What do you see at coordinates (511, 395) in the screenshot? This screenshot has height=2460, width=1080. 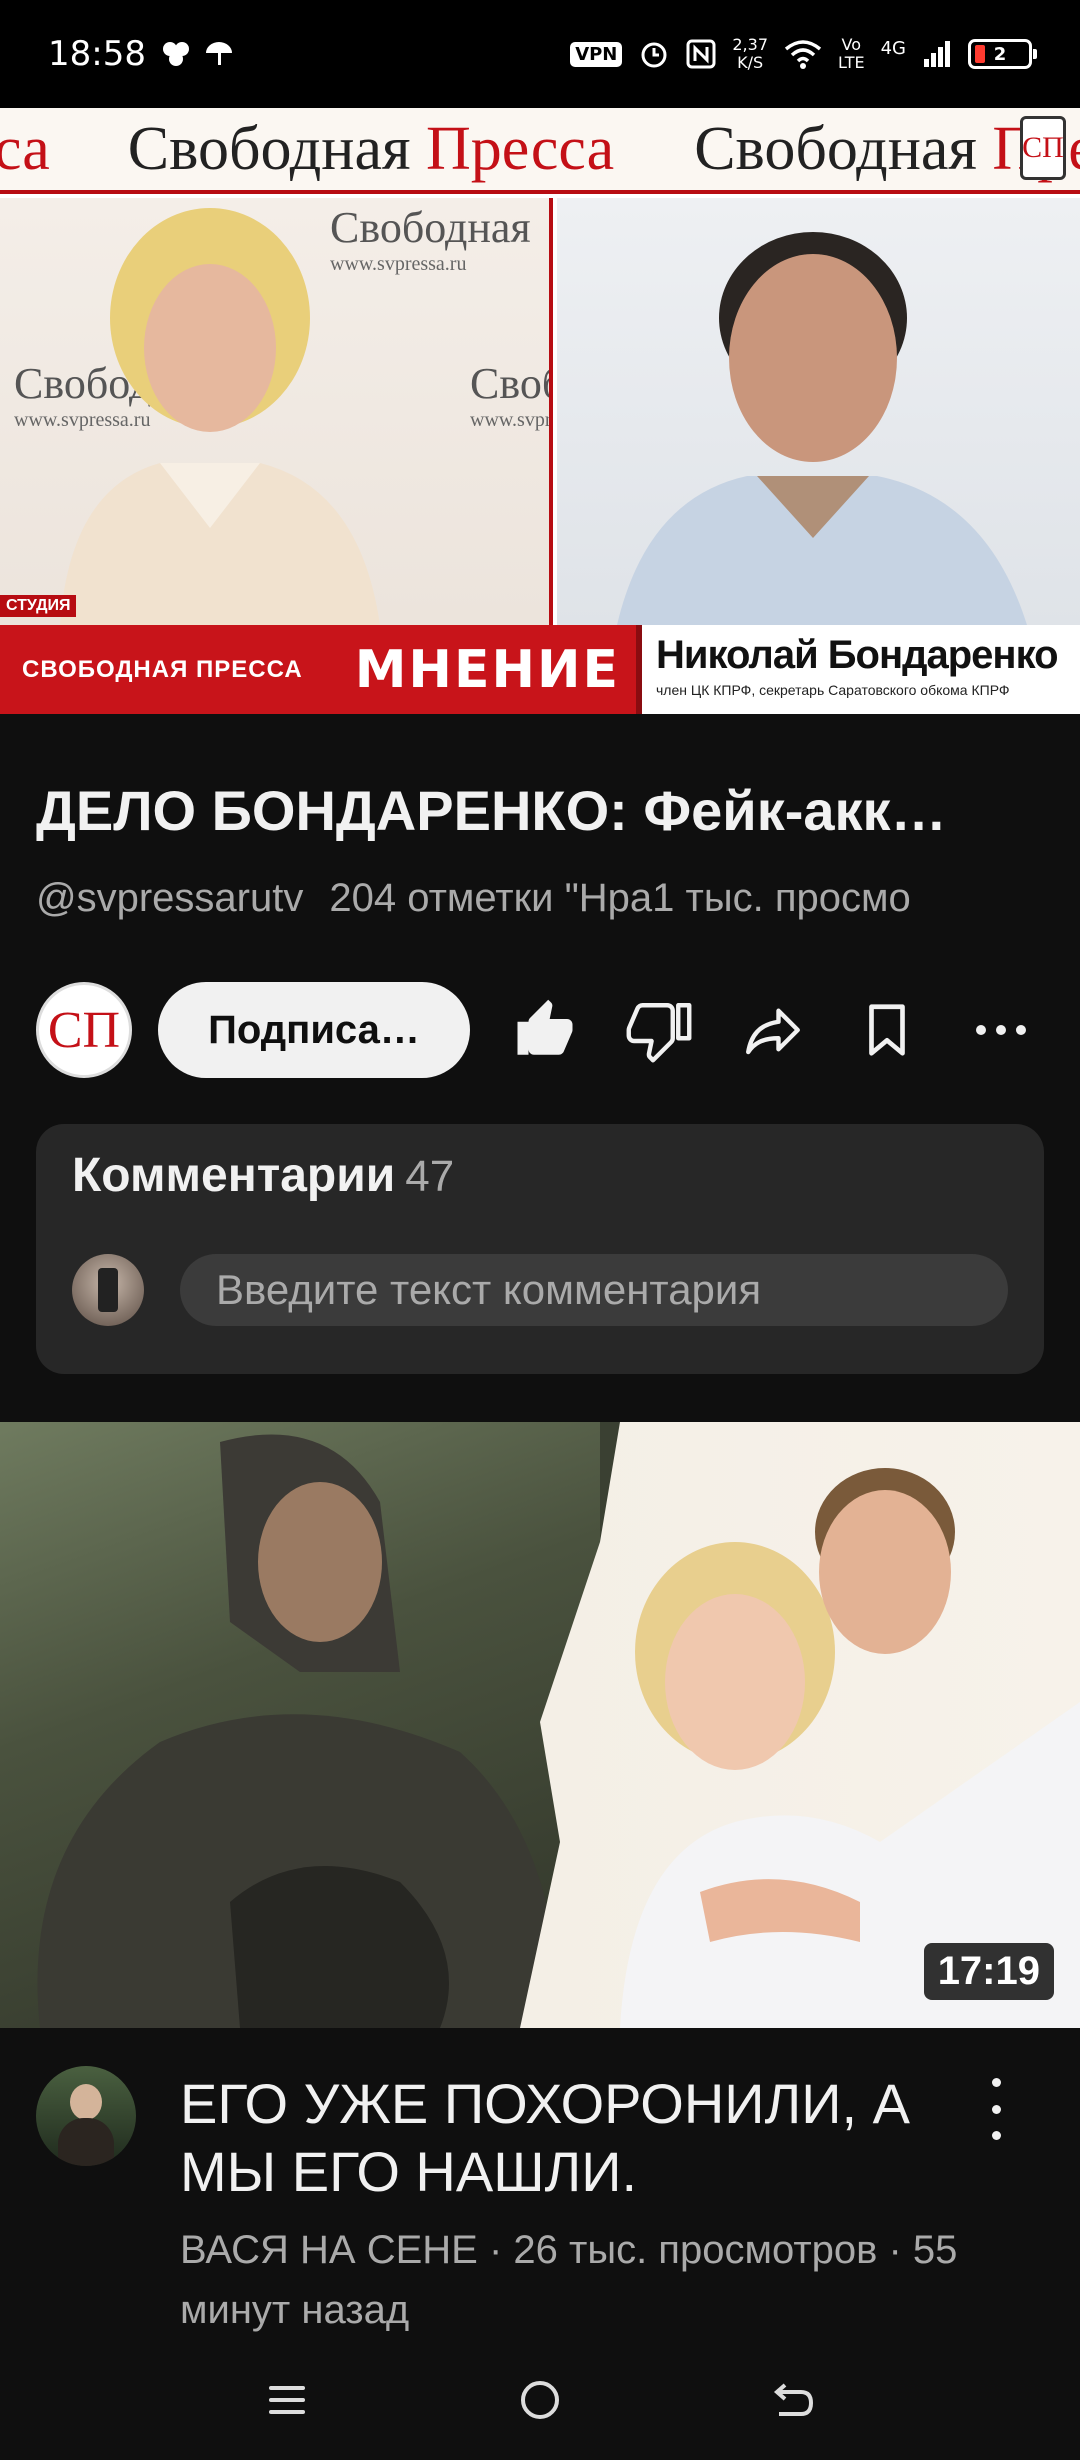 I see `watermark: Свободнаяwww.svpressa.ru` at bounding box center [511, 395].